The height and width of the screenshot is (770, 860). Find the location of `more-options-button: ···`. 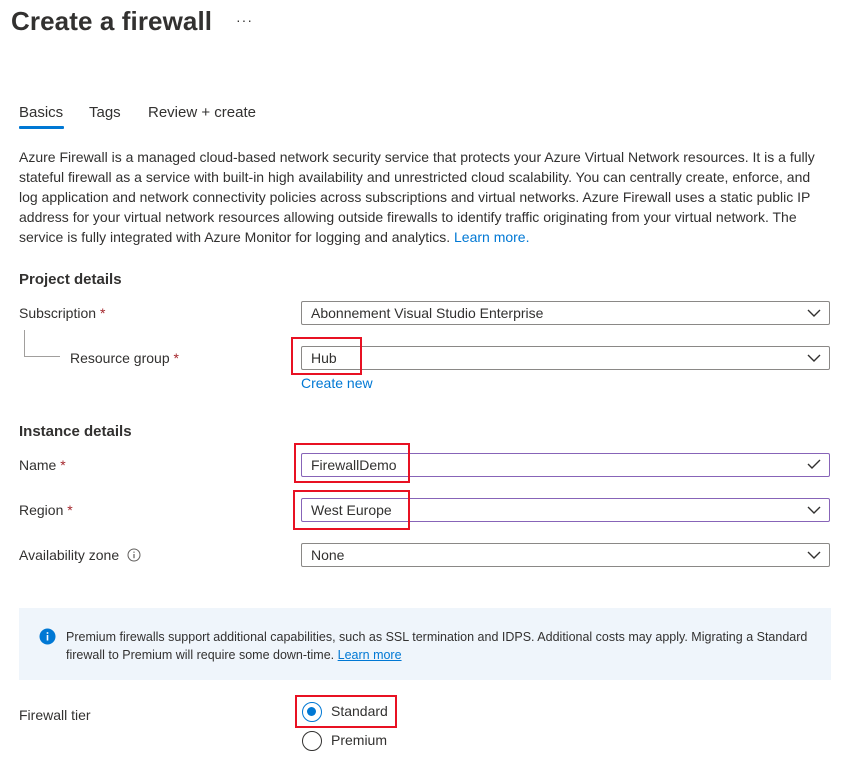

more-options-button: ··· is located at coordinates (244, 20).